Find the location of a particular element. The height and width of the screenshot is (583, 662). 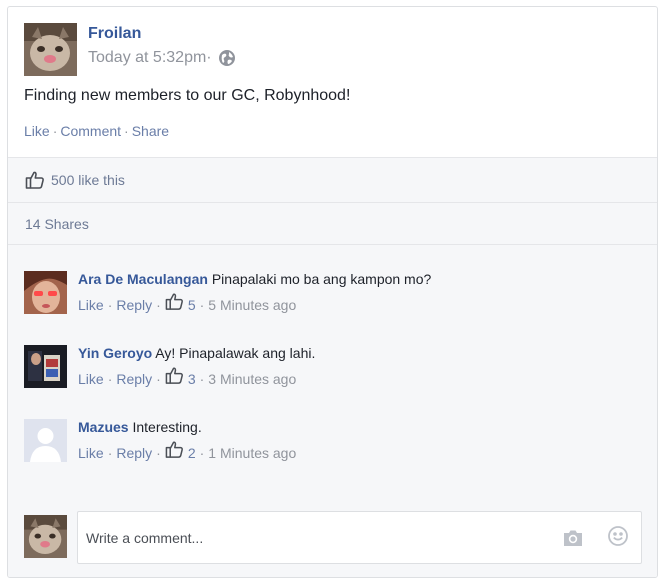

comment-meta: Like · Reply · 2 · 1 Minutes ago is located at coordinates (187, 451).